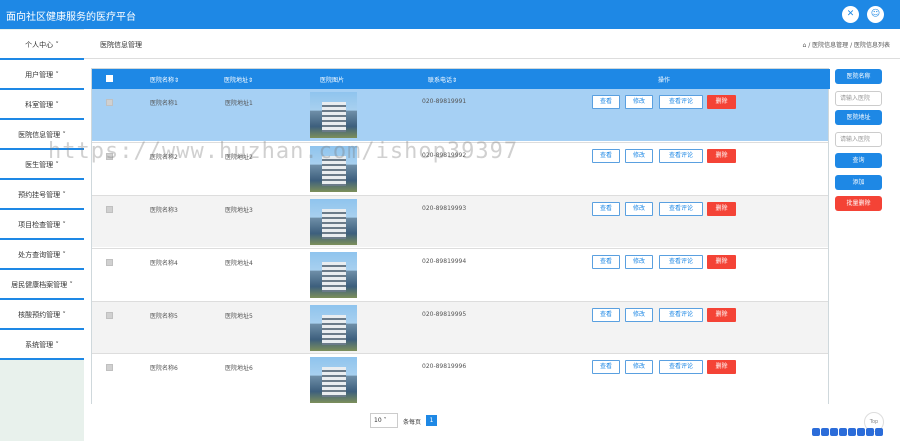 The image size is (900, 441). I want to click on settings-icon, so click(879, 432).